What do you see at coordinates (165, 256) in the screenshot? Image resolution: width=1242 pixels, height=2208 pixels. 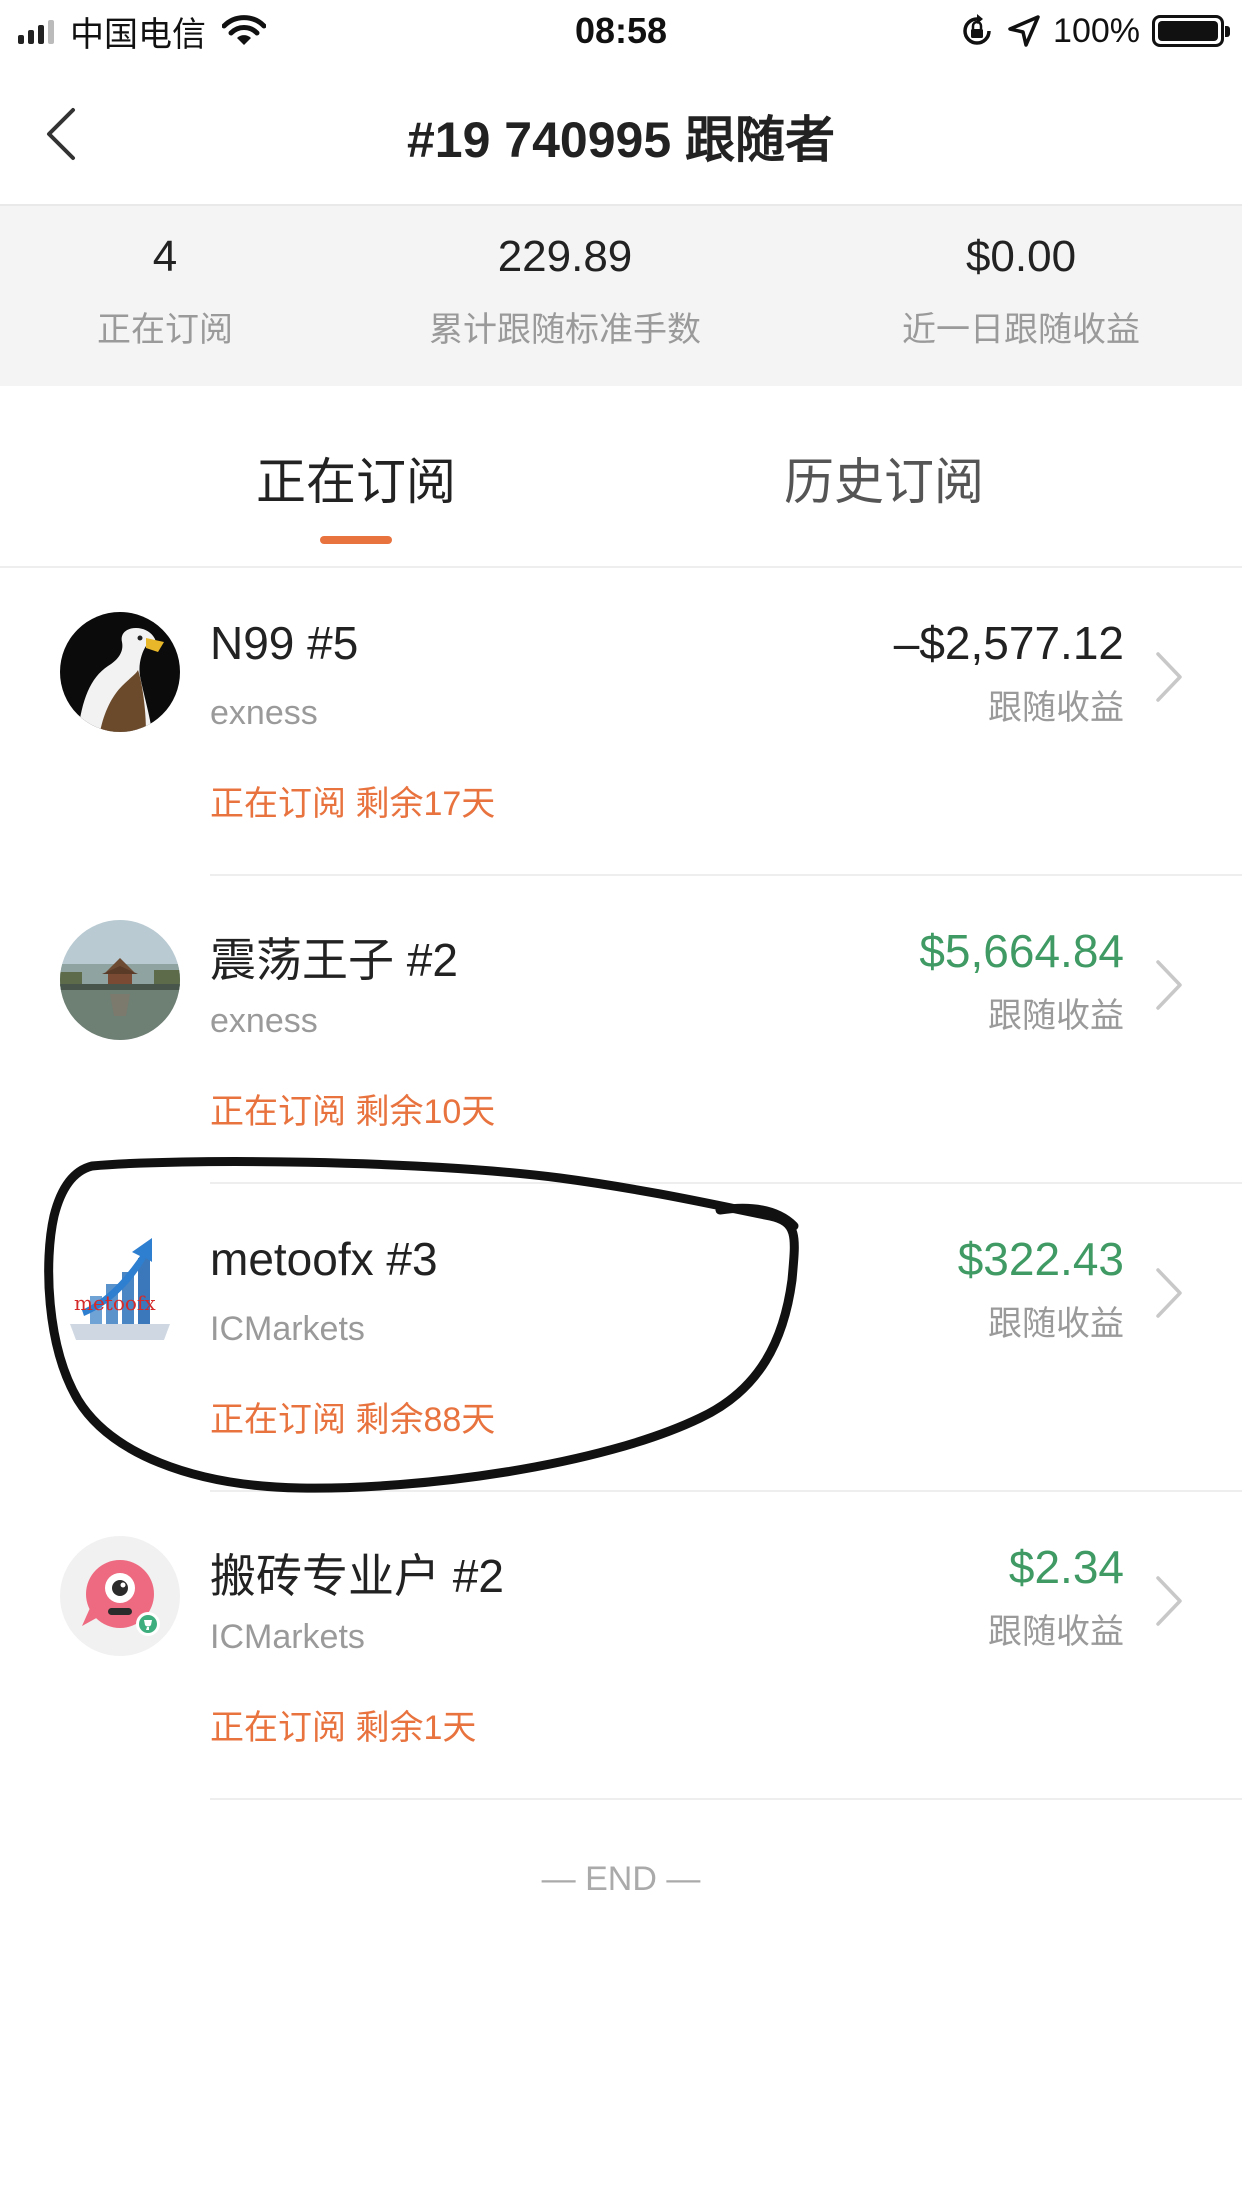 I see `stat-value: 4` at bounding box center [165, 256].